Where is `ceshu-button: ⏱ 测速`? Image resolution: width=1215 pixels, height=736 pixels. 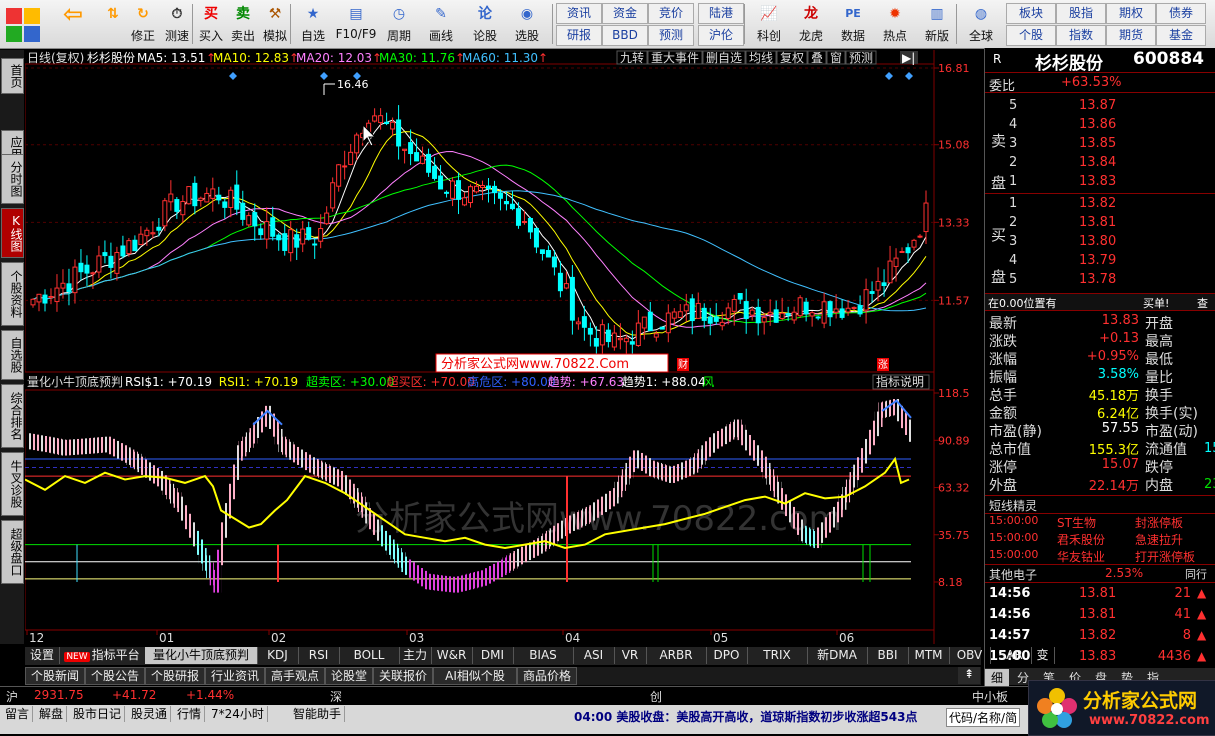 ceshu-button: ⏱ 测速 is located at coordinates (177, 24).